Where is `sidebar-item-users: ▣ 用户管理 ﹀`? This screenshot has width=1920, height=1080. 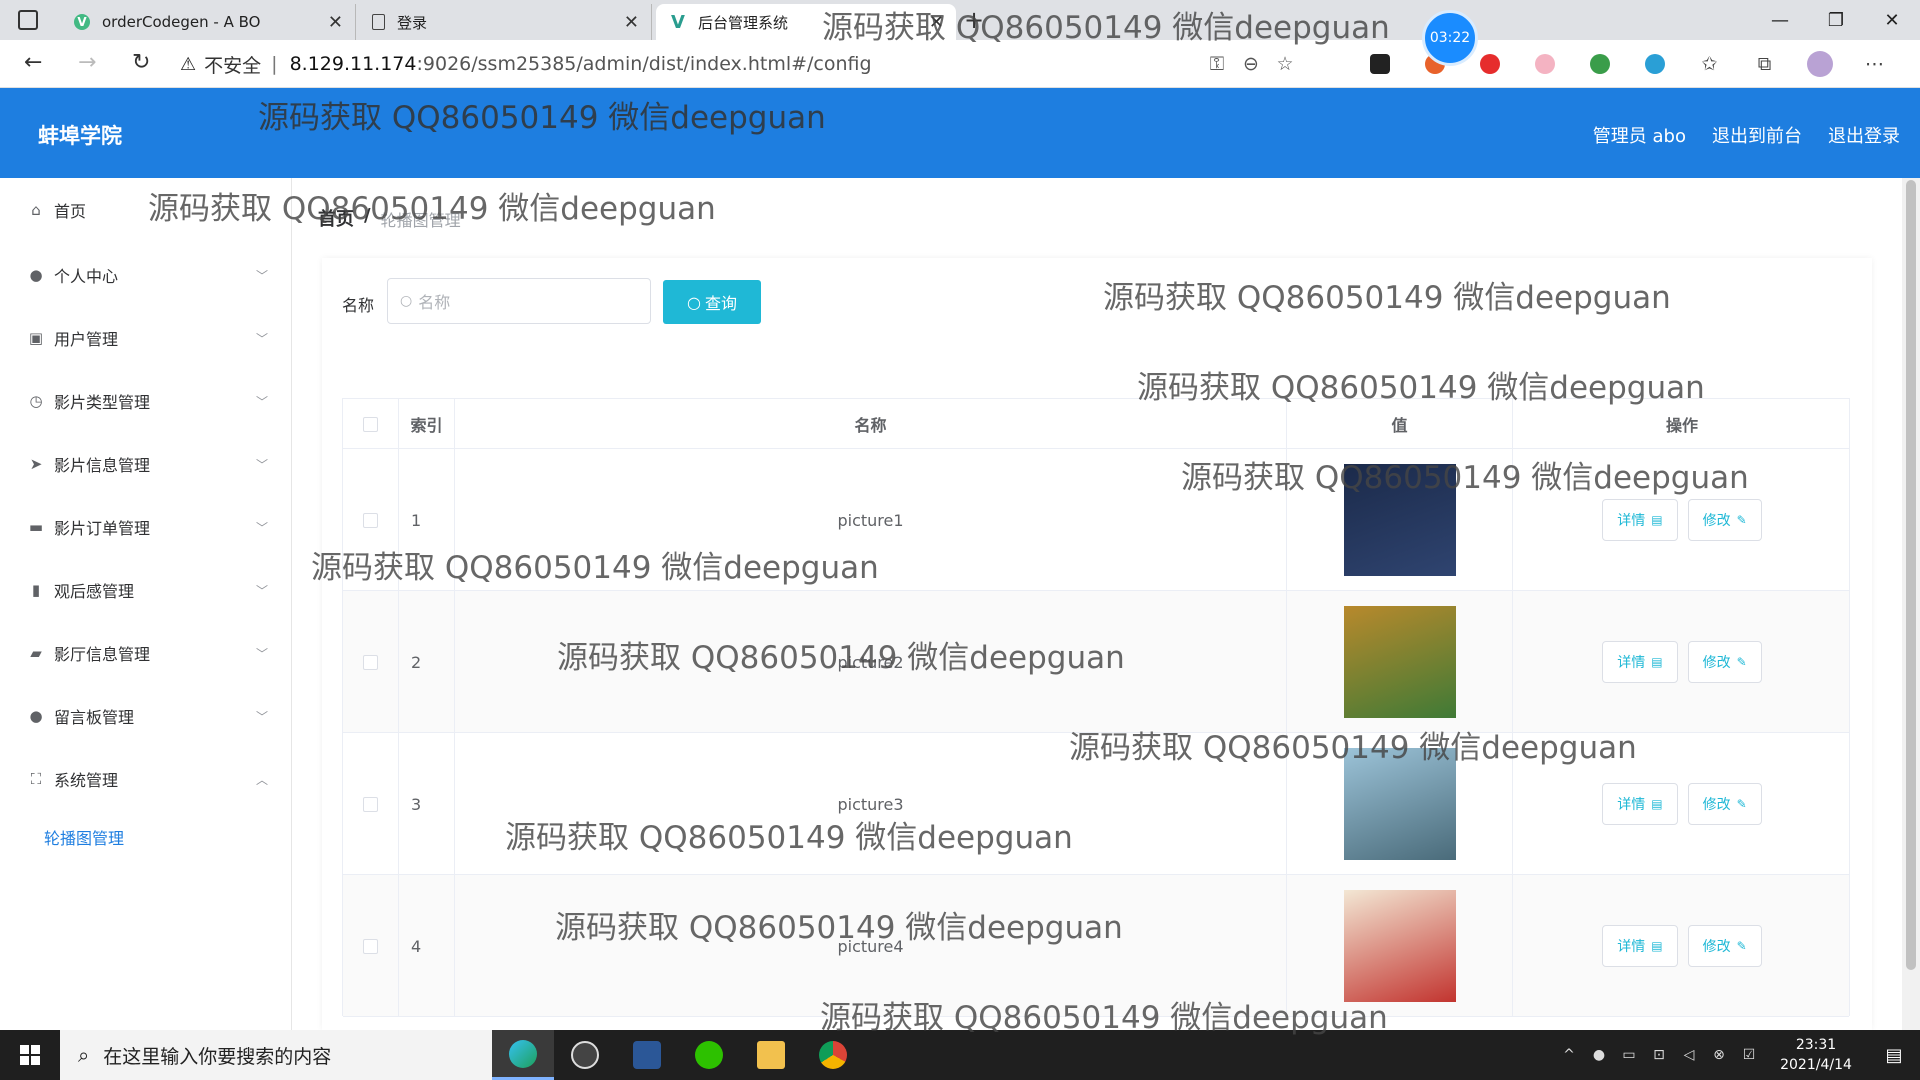 sidebar-item-users: ▣ 用户管理 ﹀ is located at coordinates (146, 338).